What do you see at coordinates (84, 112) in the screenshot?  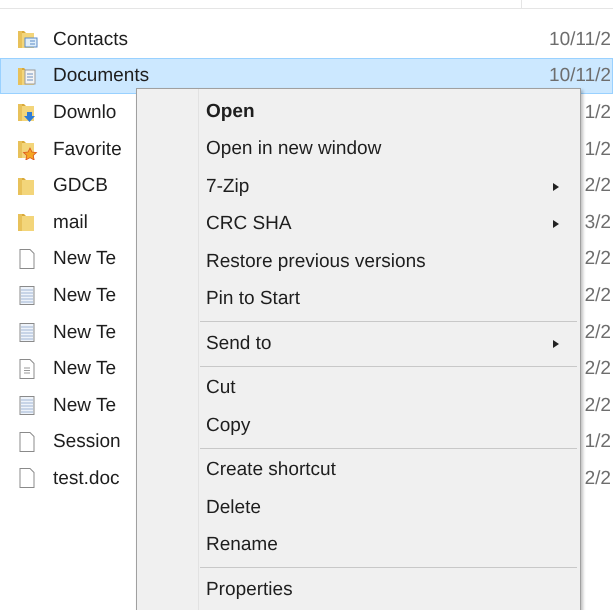 I see `file-name: Downlo` at bounding box center [84, 112].